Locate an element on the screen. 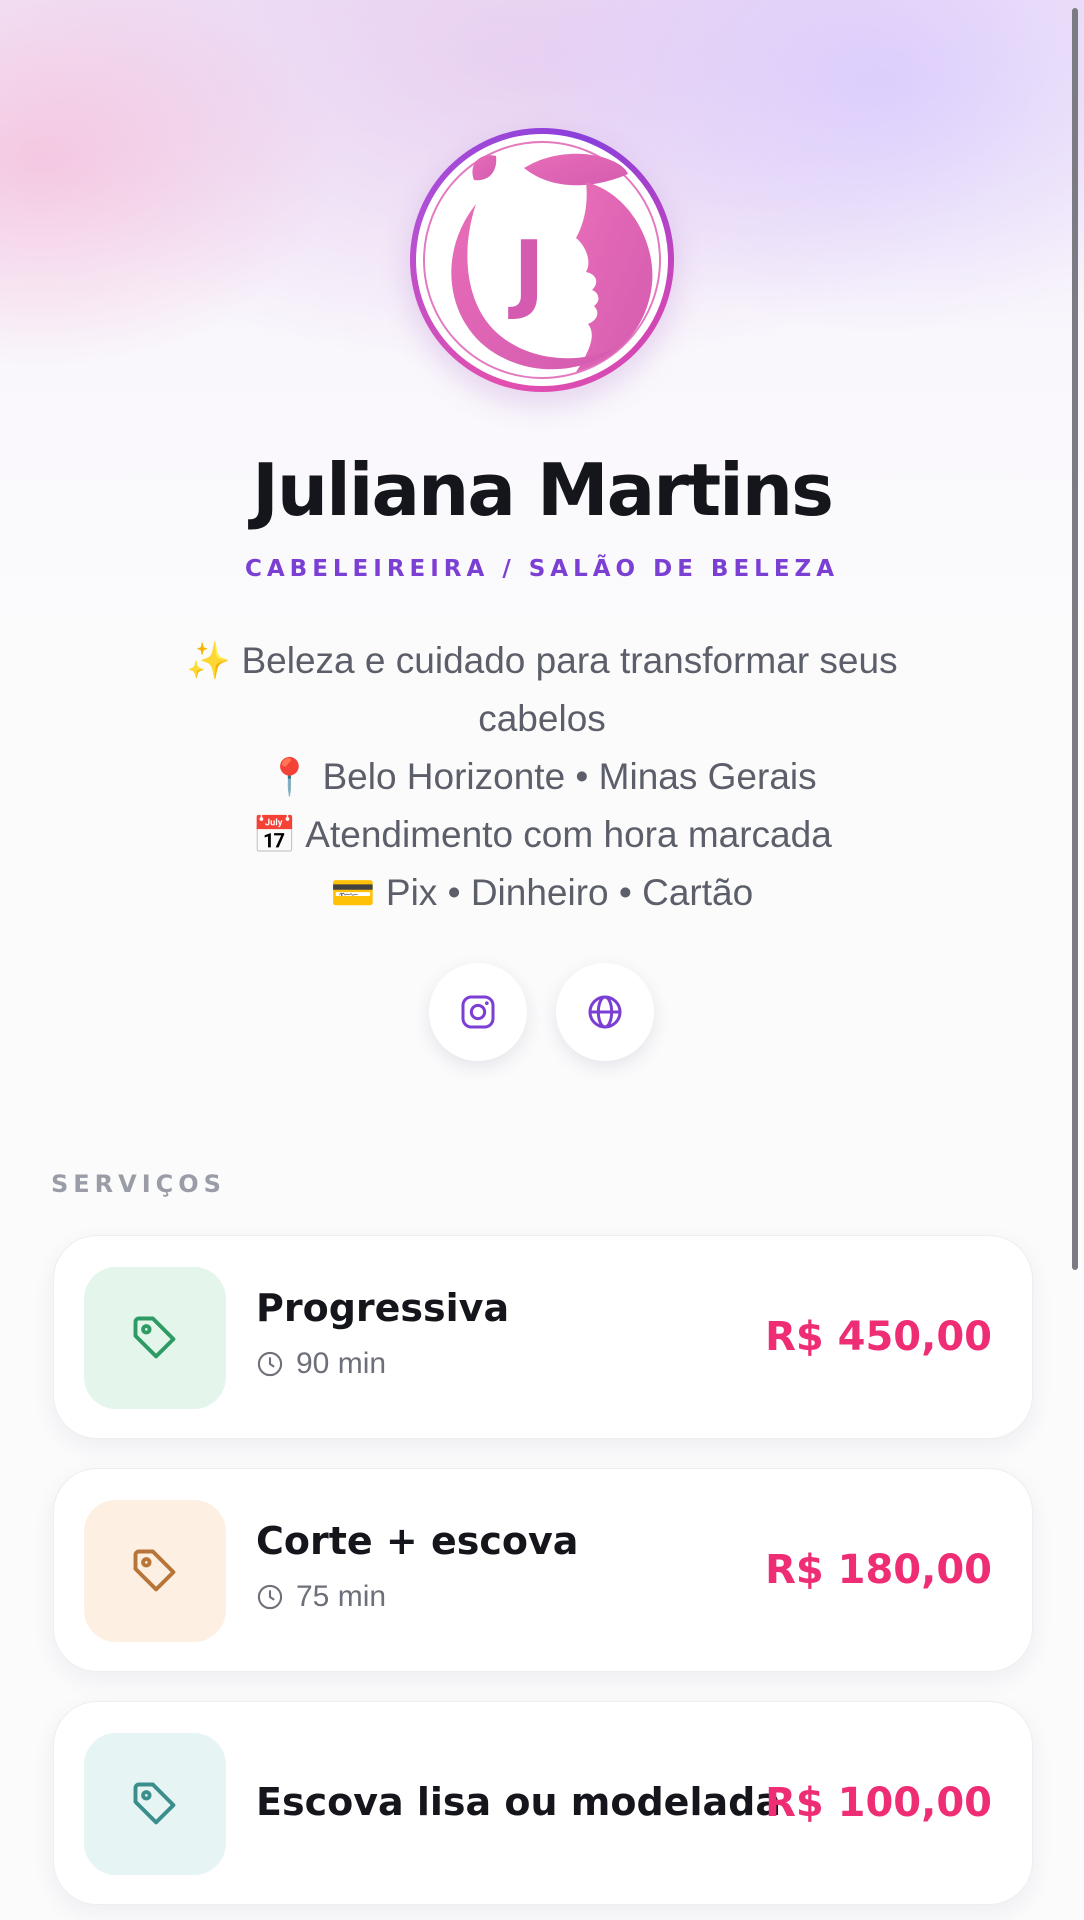 The image size is (1084, 1920). scrollbar is located at coordinates (1075, 639).